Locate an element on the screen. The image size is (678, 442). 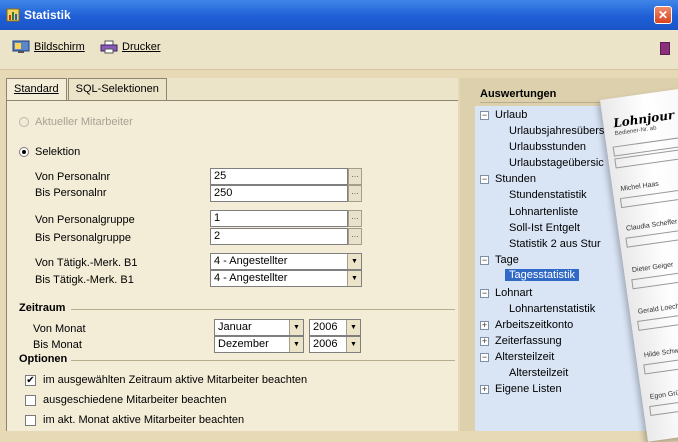
to-activity-label: Bis Tätigk.-Merk. B1 is located at coordinates (84, 280).